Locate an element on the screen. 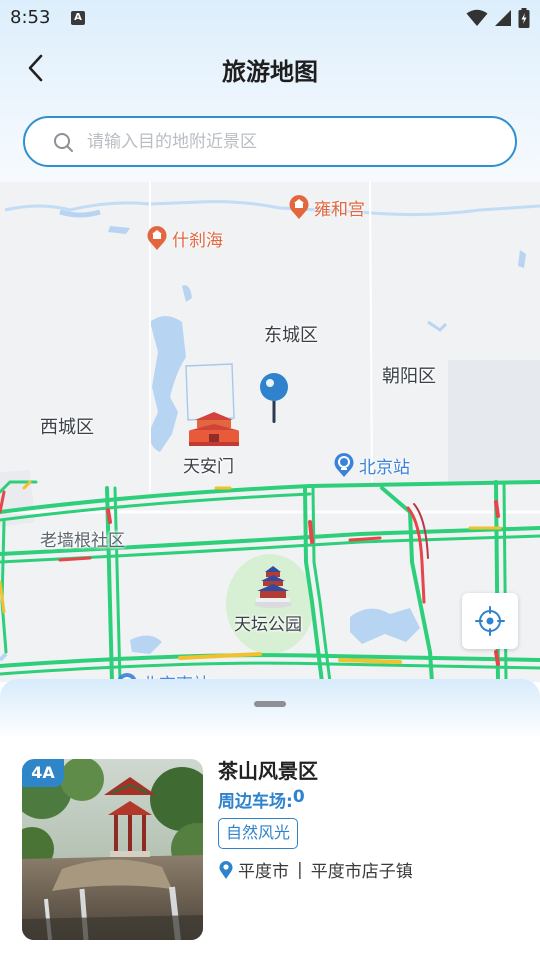 This screenshot has width=540, height=960. locate-me-button is located at coordinates (490, 621).